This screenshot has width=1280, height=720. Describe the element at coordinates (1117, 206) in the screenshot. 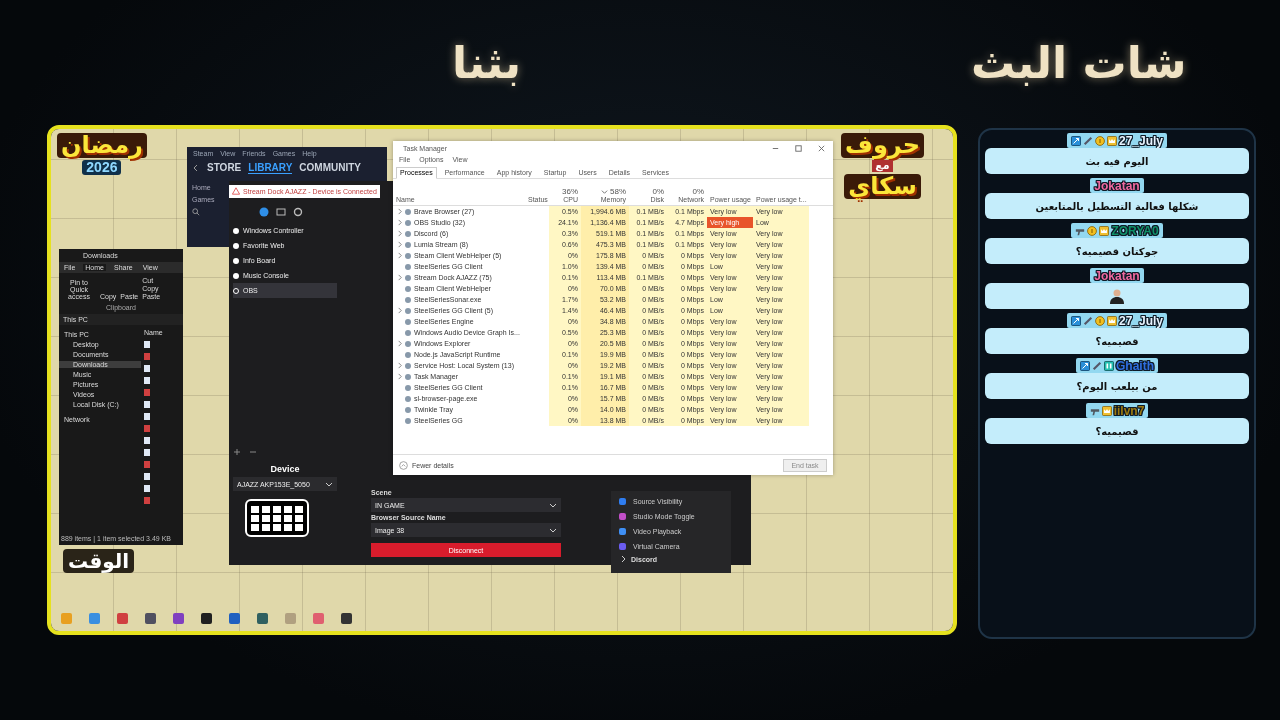

I see `message-text: شكلها فعالية التسطيل بالمتابعين` at that location.